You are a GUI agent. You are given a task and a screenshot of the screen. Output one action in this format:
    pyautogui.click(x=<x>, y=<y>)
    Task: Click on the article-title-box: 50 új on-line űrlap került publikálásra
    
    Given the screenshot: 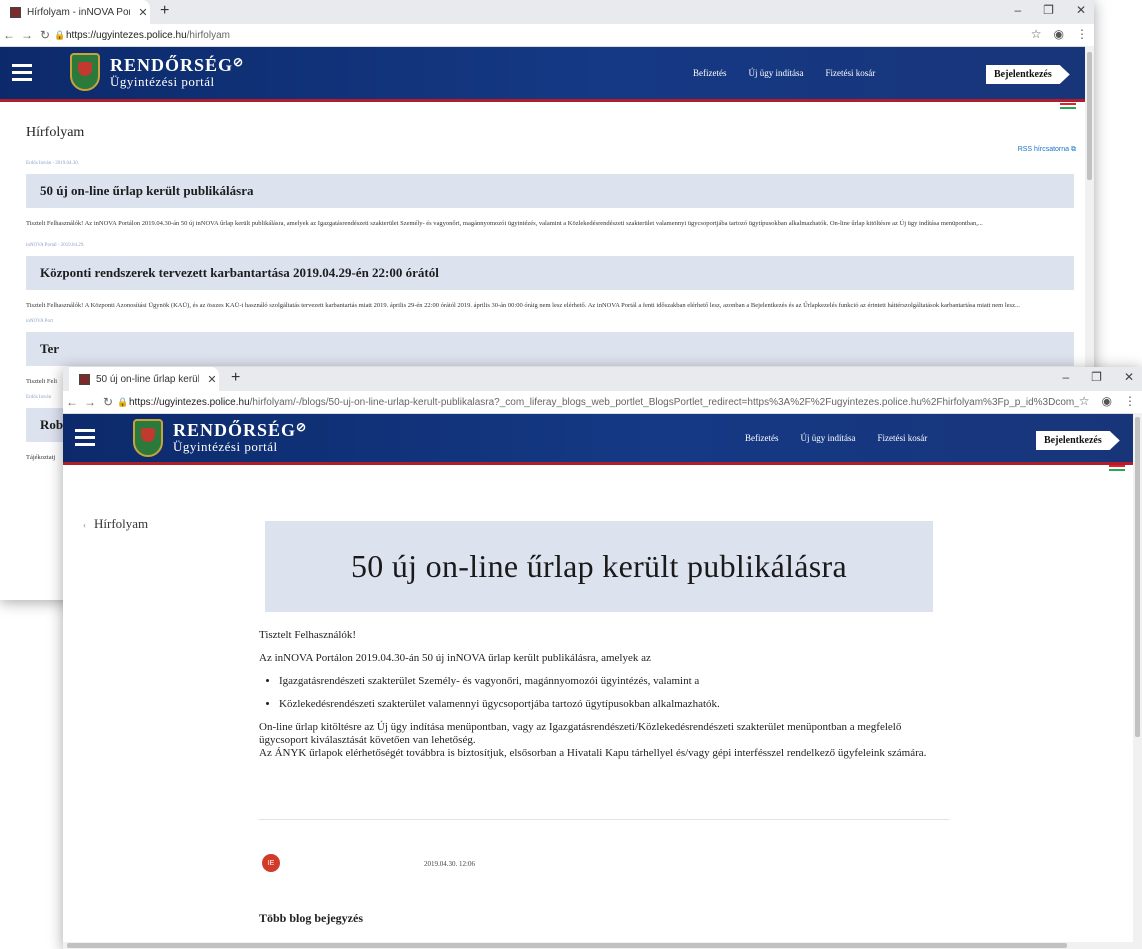 What is the action you would take?
    pyautogui.click(x=599, y=566)
    